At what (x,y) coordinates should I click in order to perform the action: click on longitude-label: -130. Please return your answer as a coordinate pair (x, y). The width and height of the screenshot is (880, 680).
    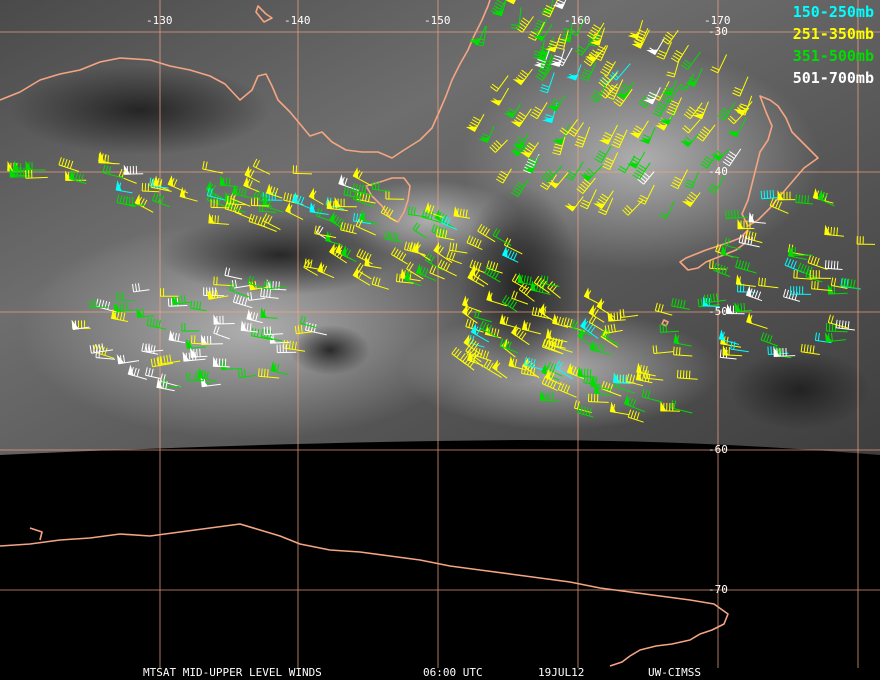
    Looking at the image, I should click on (159, 20).